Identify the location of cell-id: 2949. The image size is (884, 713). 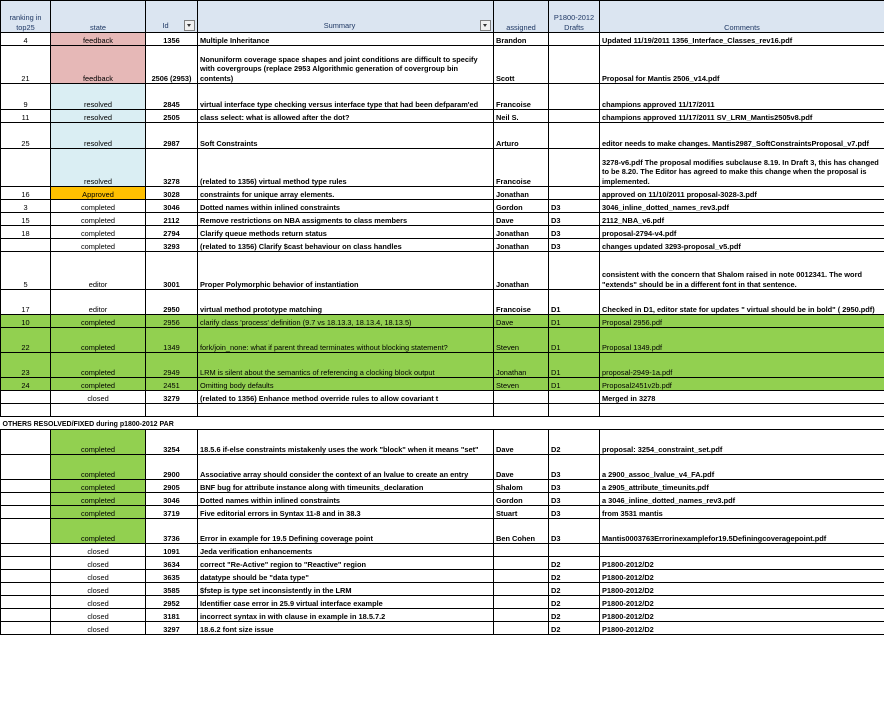
(171, 365).